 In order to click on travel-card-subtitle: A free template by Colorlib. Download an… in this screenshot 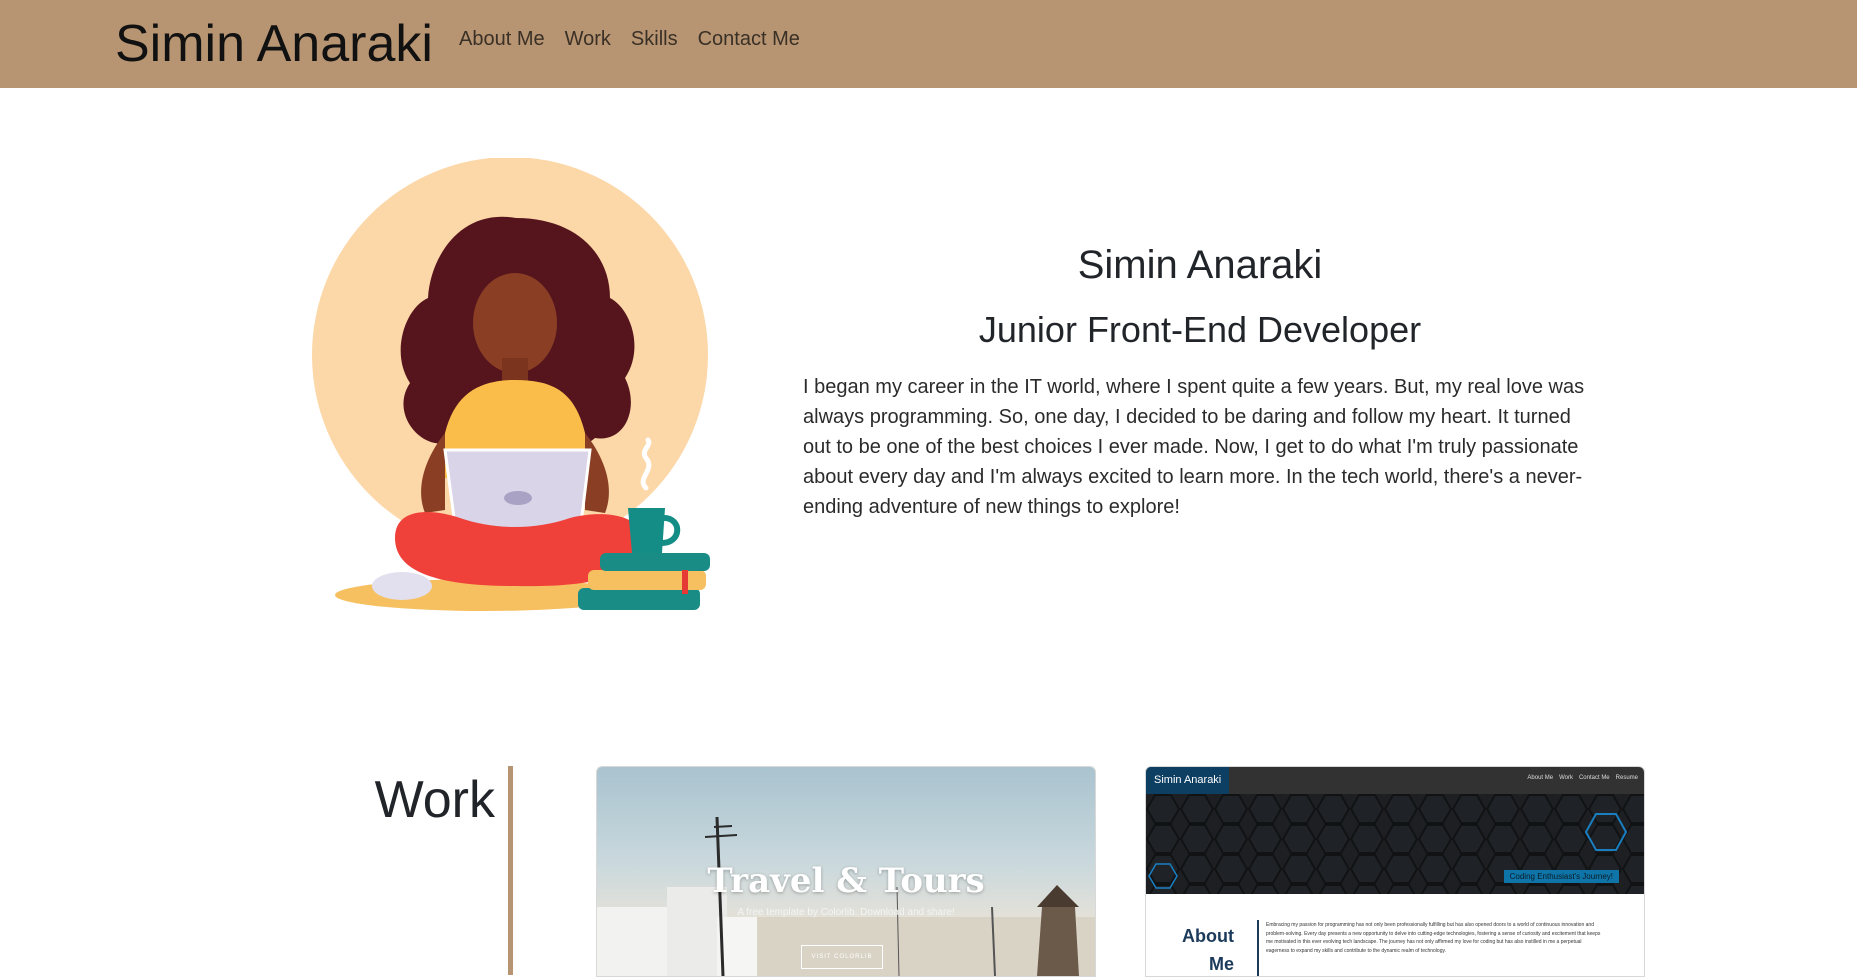, I will do `click(846, 912)`.